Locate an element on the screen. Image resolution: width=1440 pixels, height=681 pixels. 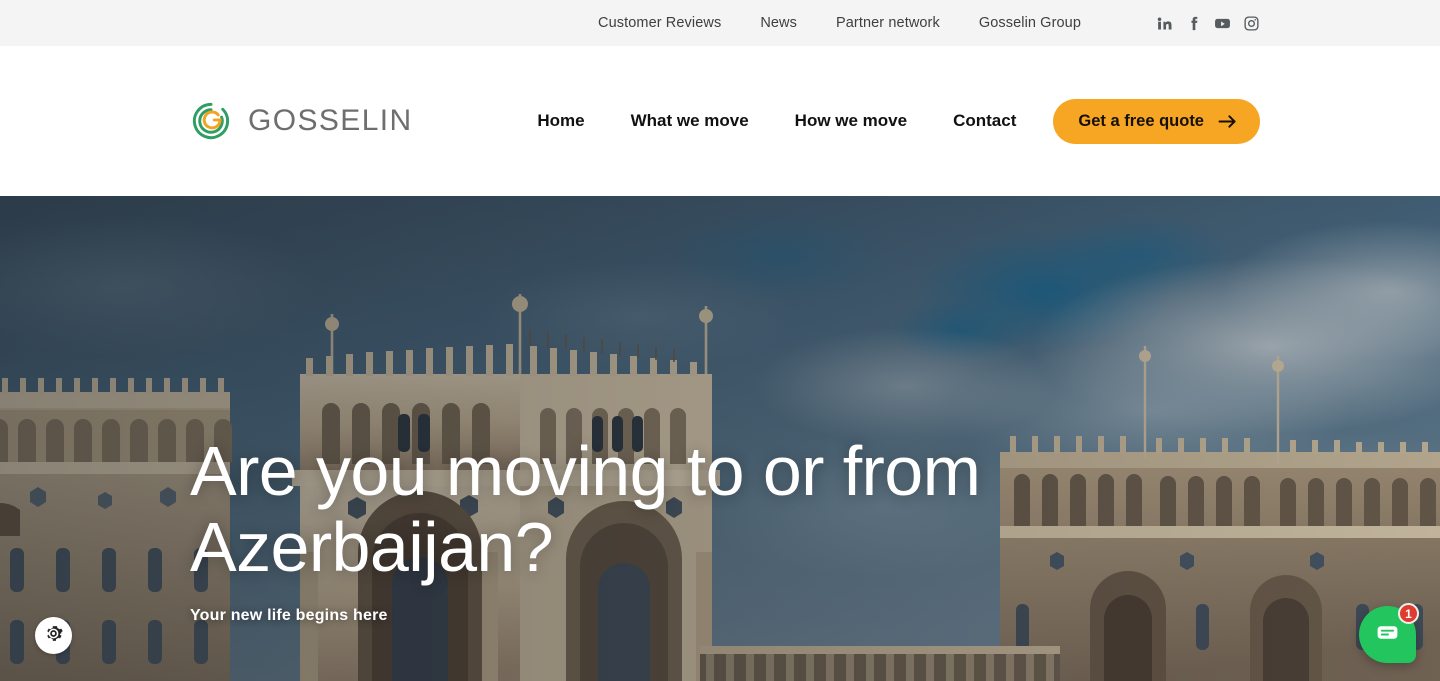
get-a-free-quote-button: Get a free quote is located at coordinates (1156, 121).